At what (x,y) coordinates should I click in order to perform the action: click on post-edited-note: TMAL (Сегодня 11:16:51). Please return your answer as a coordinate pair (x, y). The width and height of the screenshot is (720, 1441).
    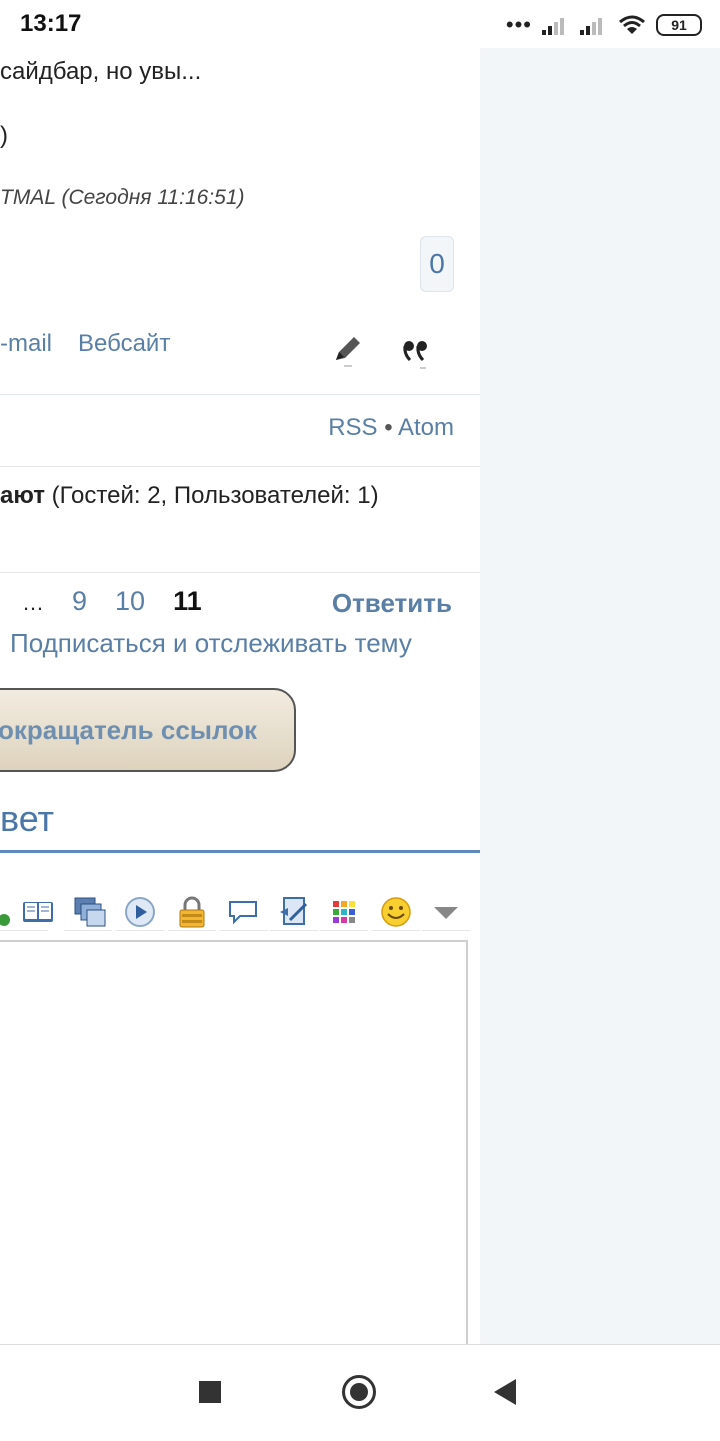
    Looking at the image, I should click on (122, 197).